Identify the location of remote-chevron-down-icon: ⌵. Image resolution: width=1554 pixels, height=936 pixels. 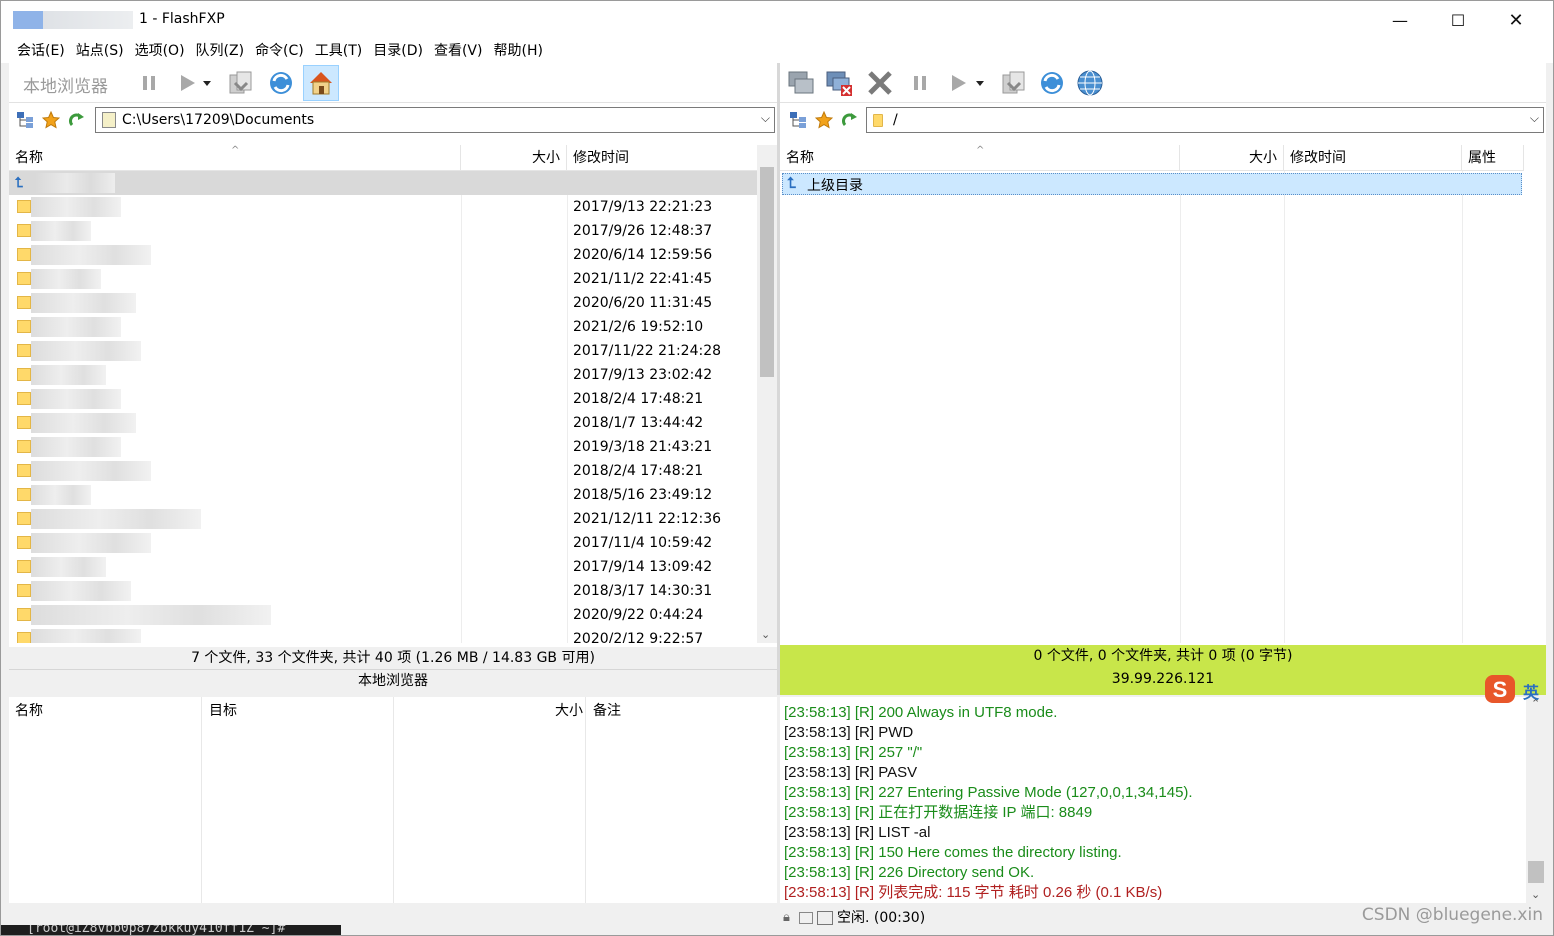
(1534, 118).